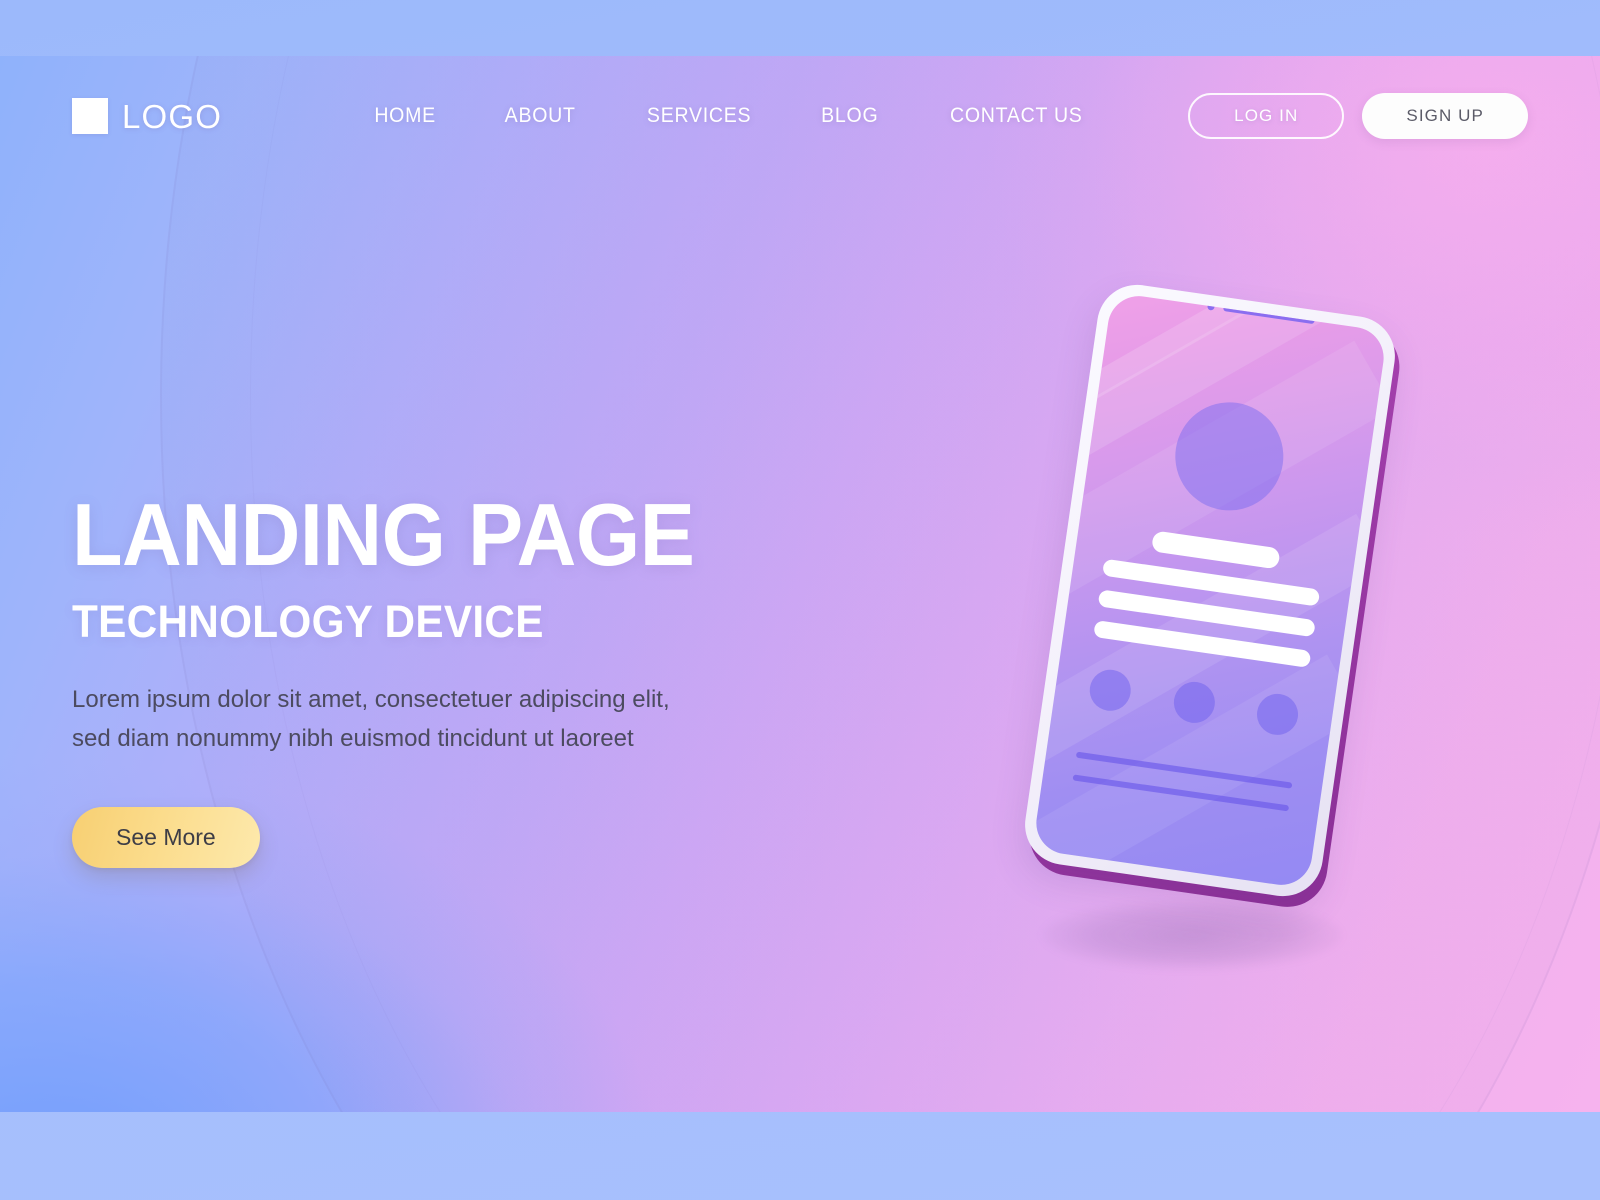  Describe the element at coordinates (90, 116) in the screenshot. I see `logo-square-icon` at that location.